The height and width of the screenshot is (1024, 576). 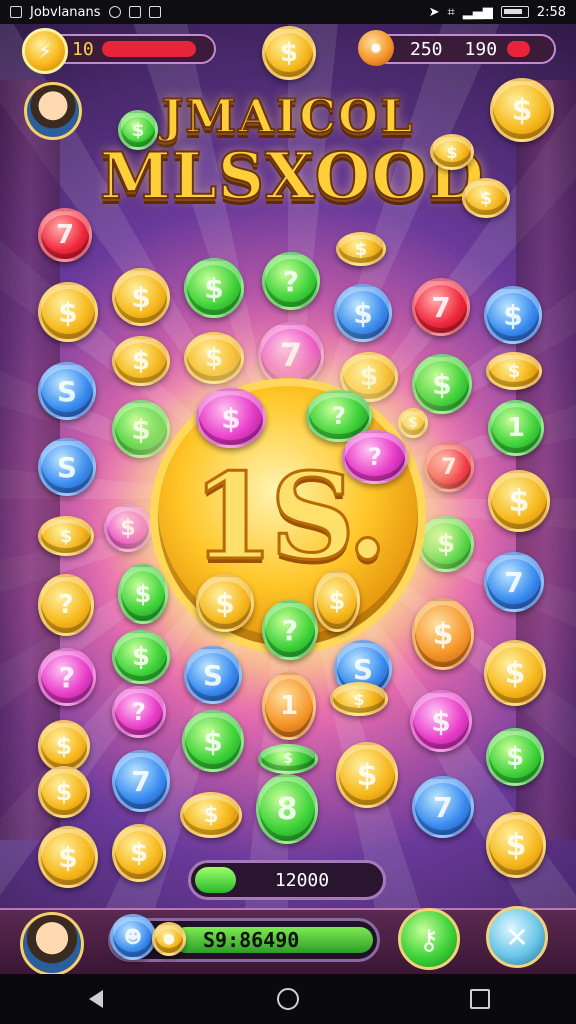 I want to click on home-icon, so click(x=288, y=999).